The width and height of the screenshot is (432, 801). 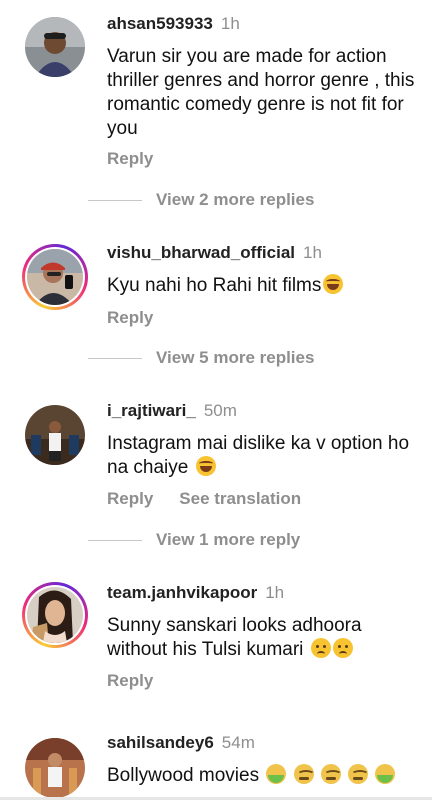 I want to click on comment-header: ahsan593933 1h, so click(x=173, y=24).